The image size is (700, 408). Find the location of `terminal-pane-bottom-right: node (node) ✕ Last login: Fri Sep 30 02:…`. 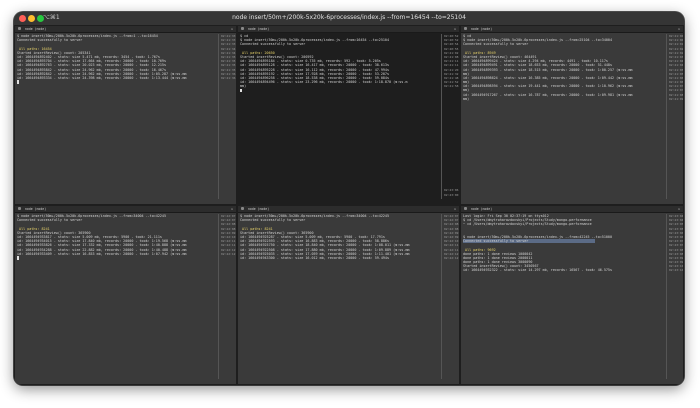

terminal-pane-bottom-right: node (node) ✕ Last login: Fri Sep 30 02:… is located at coordinates (572, 295).